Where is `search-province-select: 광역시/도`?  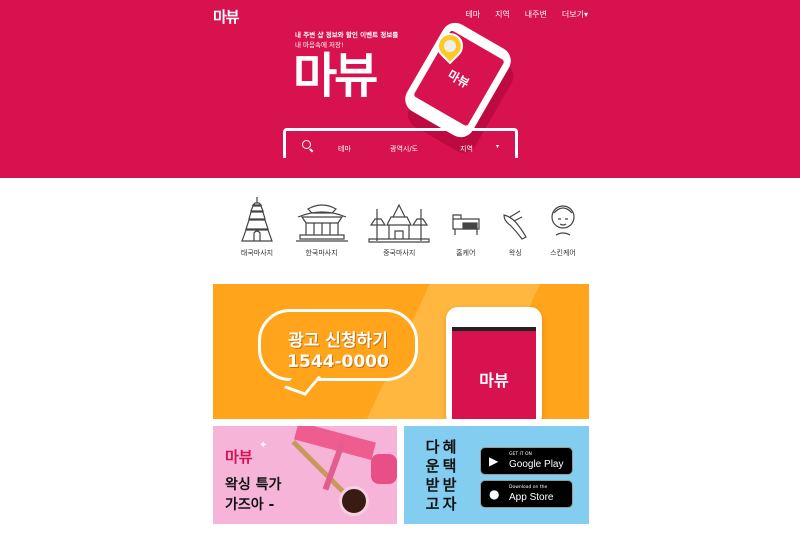 search-province-select: 광역시/도 is located at coordinates (404, 149).